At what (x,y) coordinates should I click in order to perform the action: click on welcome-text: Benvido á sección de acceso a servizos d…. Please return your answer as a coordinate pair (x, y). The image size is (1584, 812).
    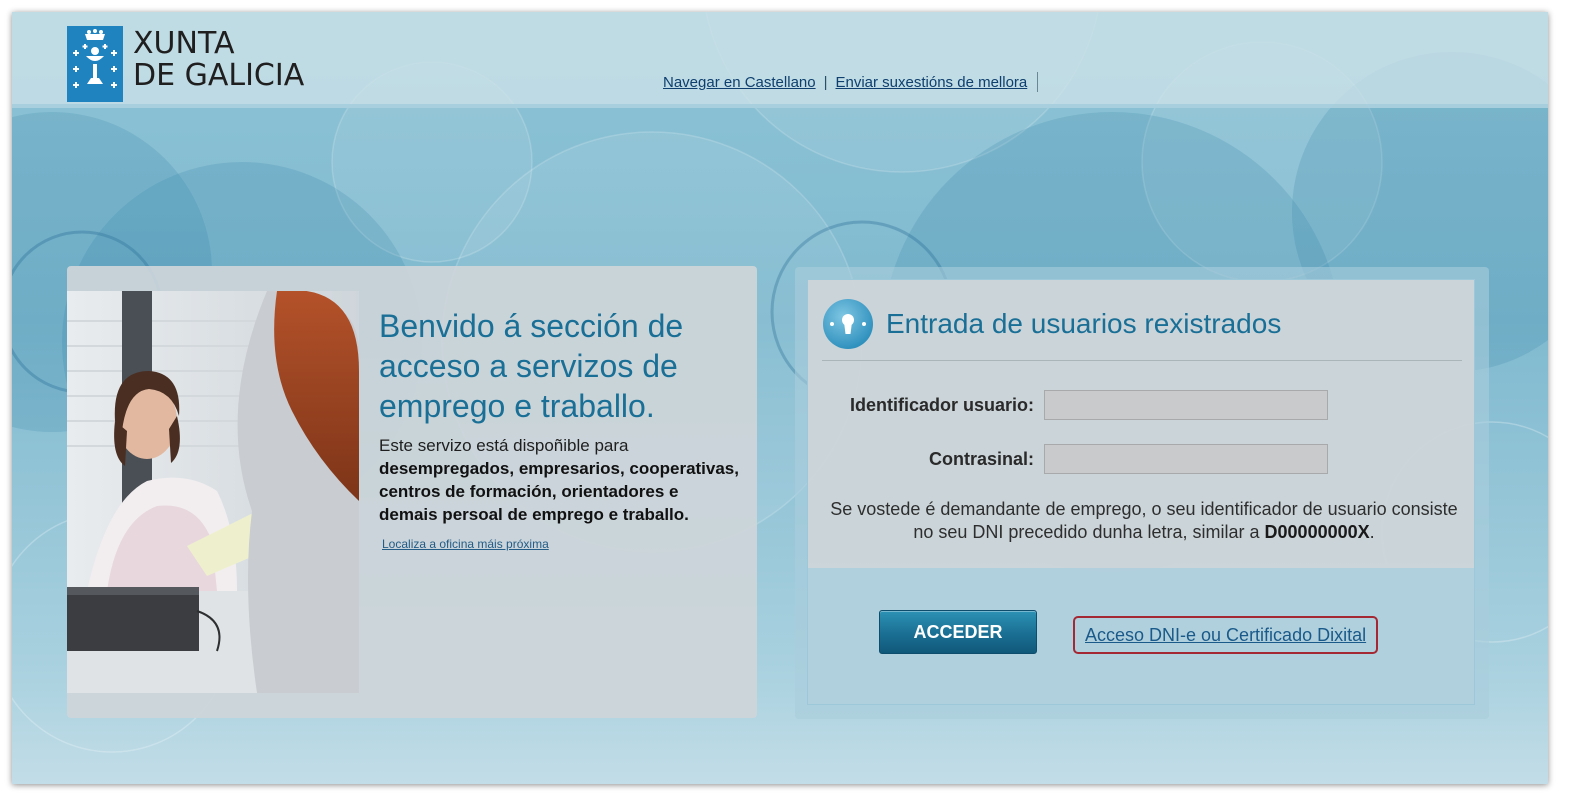
    Looking at the image, I should click on (559, 429).